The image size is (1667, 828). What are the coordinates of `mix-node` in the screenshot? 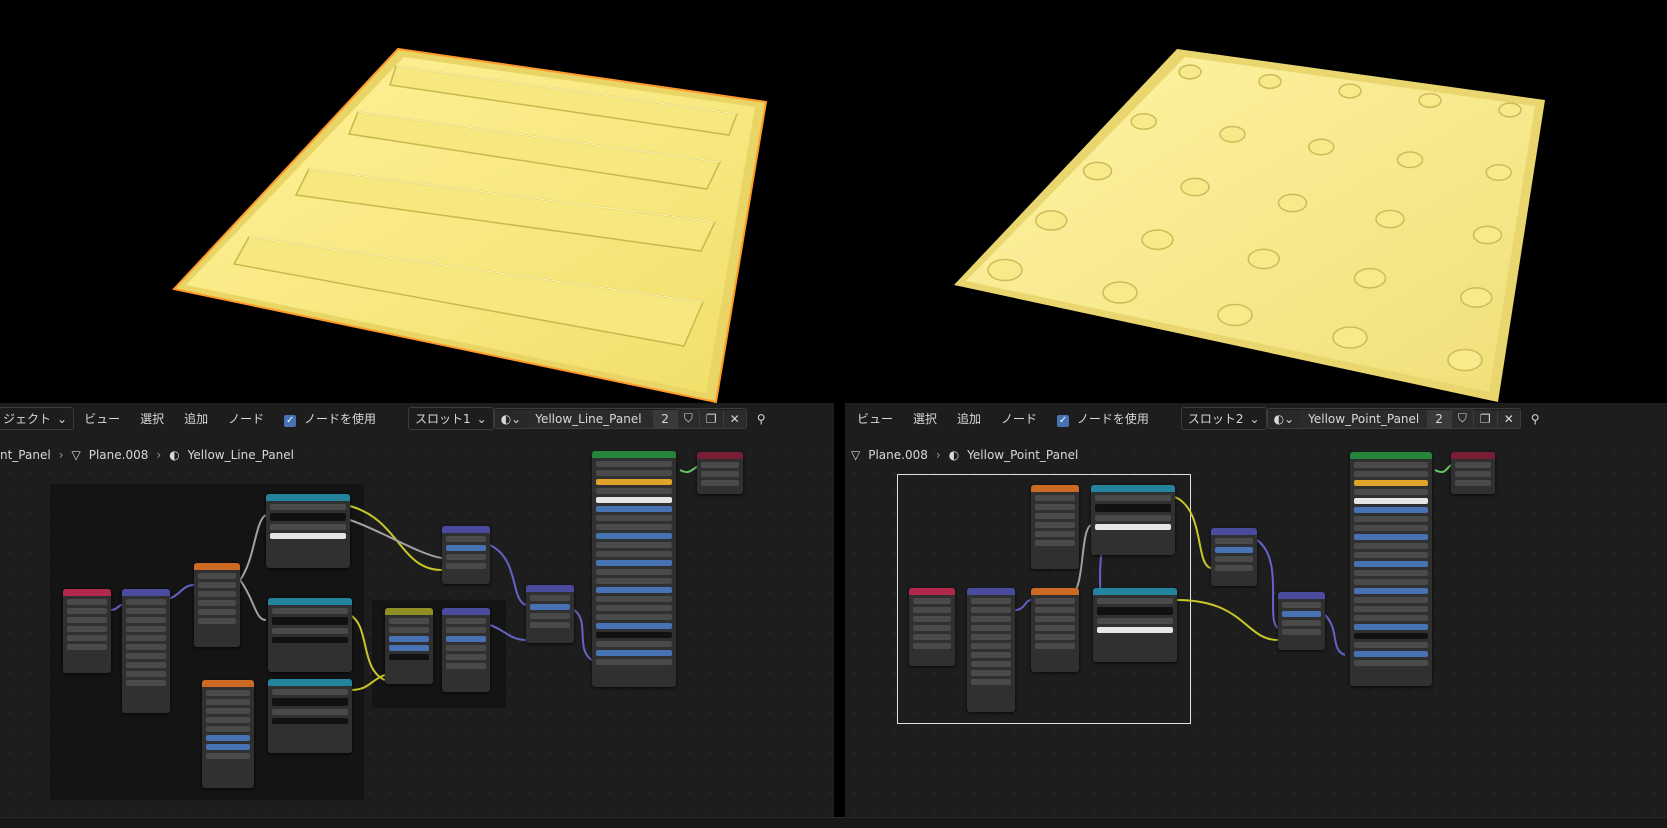 It's located at (409, 646).